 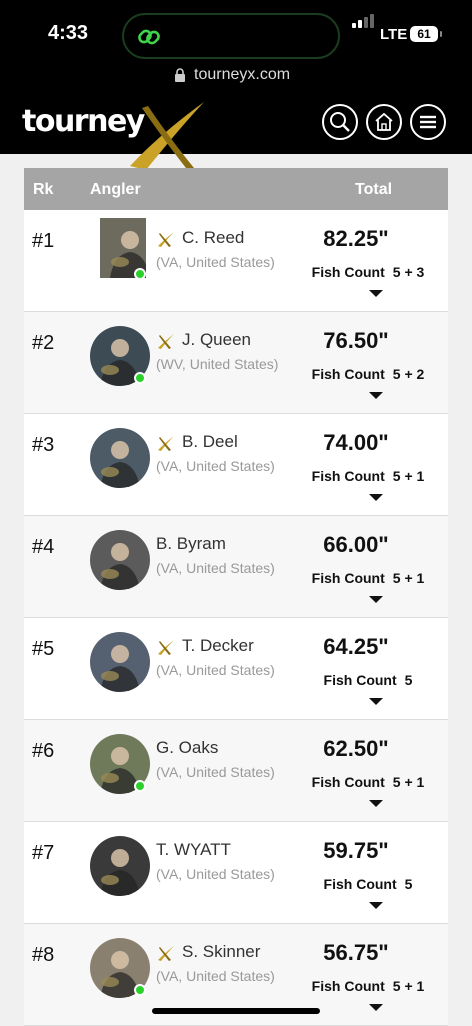 I want to click on network-type: LTE, so click(x=394, y=34).